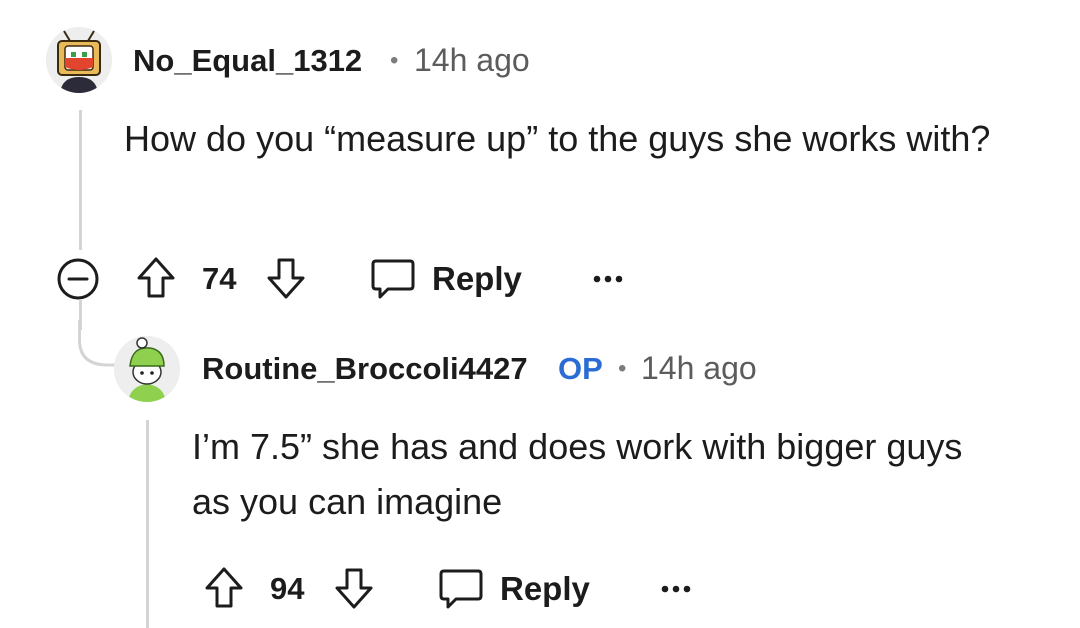 This screenshot has width=1080, height=628. I want to click on op-badge: OP, so click(580, 368).